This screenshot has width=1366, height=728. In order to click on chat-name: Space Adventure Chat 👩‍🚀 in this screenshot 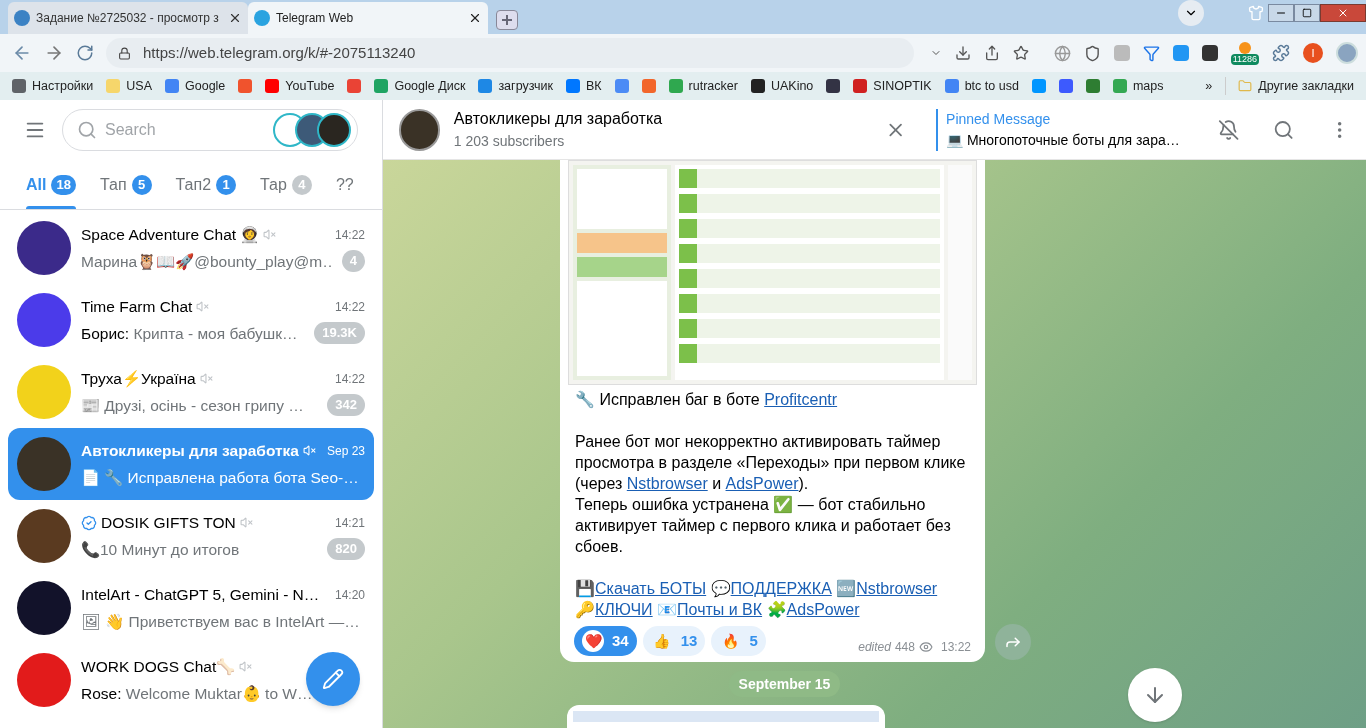, I will do `click(170, 235)`.